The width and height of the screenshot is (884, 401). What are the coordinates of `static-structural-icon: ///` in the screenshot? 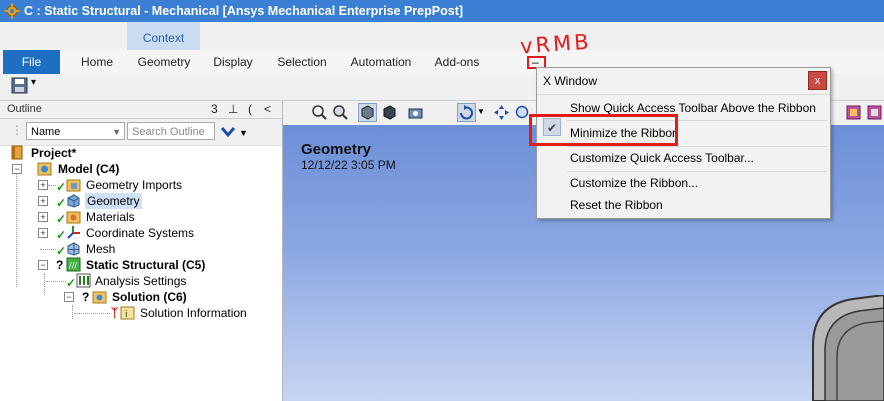 It's located at (73, 264).